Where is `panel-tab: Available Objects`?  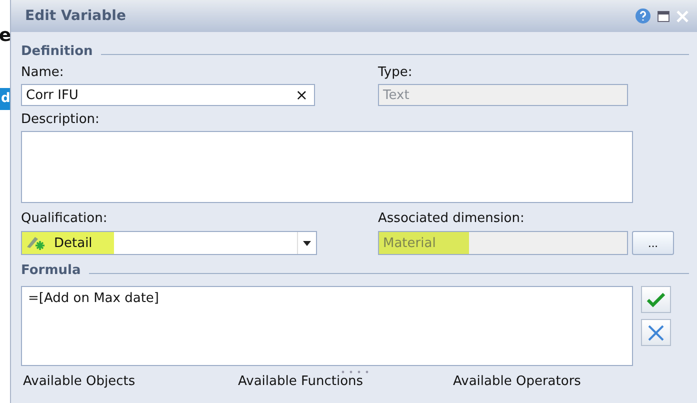
panel-tab: Available Objects is located at coordinates (128, 381).